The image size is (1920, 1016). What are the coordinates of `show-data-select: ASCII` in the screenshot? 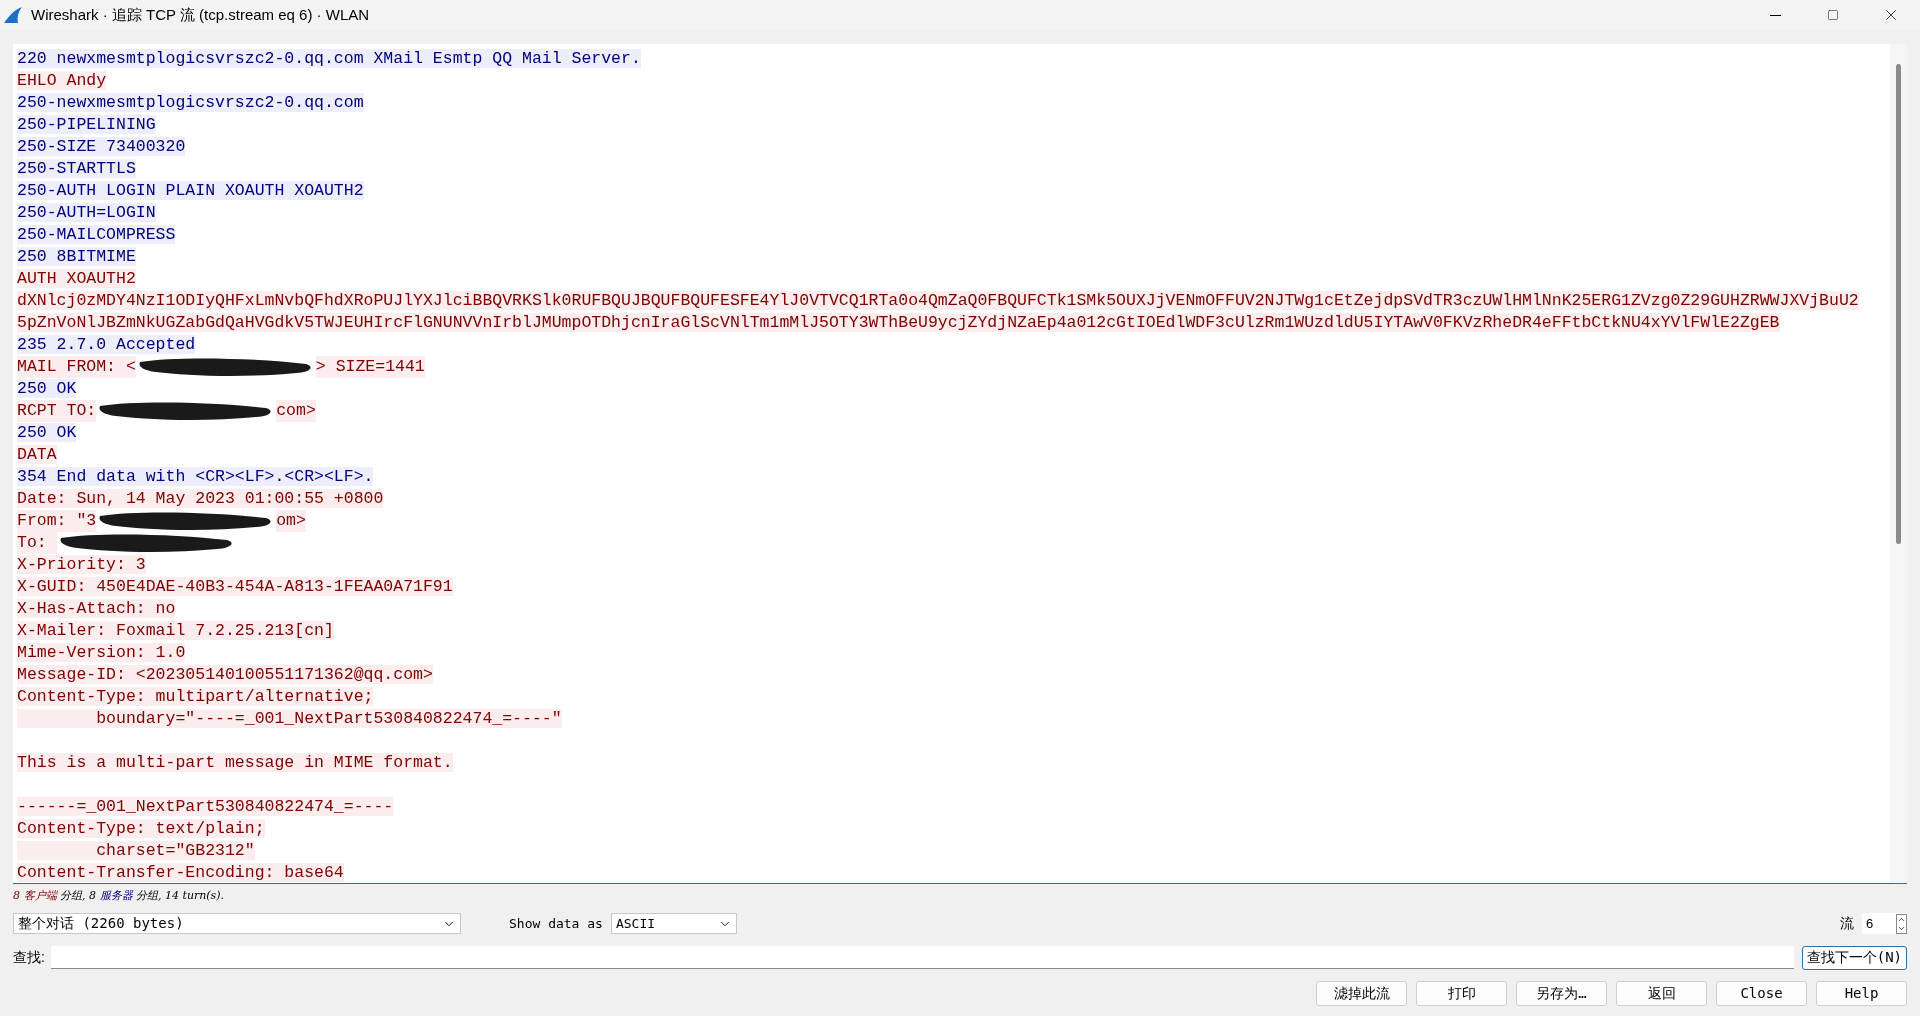 It's located at (673, 923).